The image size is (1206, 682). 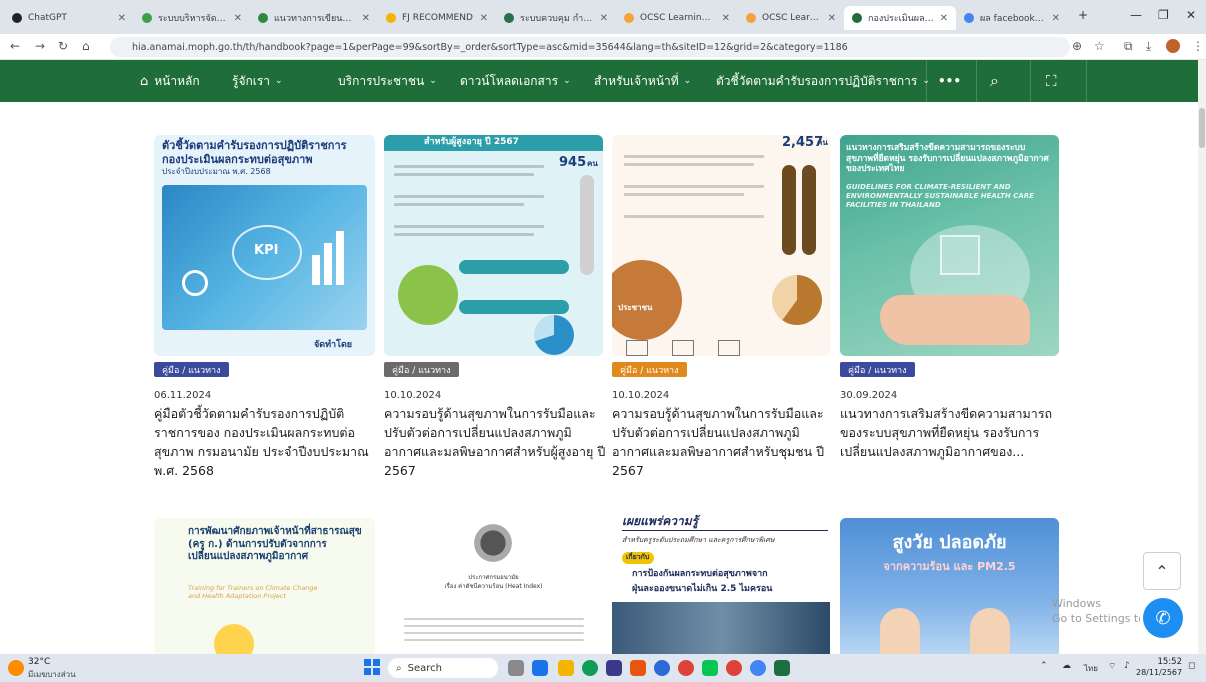 What do you see at coordinates (69, 18) in the screenshot?
I see `browser-tab: ChatGPT ✕` at bounding box center [69, 18].